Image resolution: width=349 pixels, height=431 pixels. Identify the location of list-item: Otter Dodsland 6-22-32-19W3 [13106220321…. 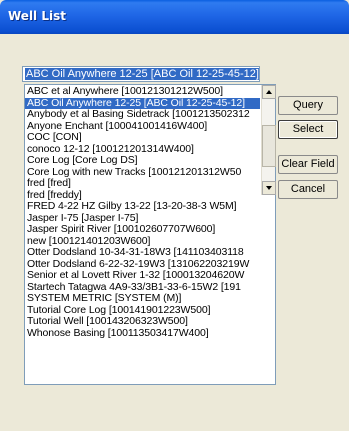
(142, 265).